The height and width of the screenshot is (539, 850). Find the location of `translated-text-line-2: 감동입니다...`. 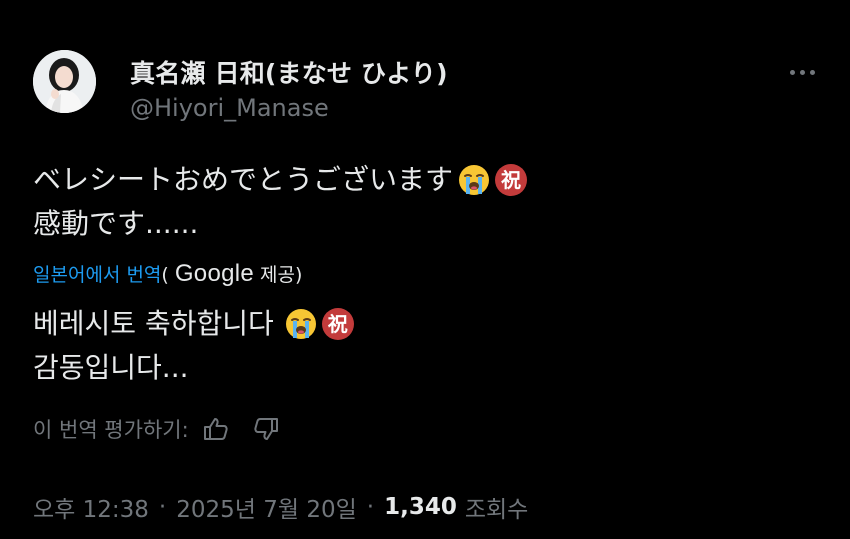

translated-text-line-2: 감동입니다... is located at coordinates (111, 367).